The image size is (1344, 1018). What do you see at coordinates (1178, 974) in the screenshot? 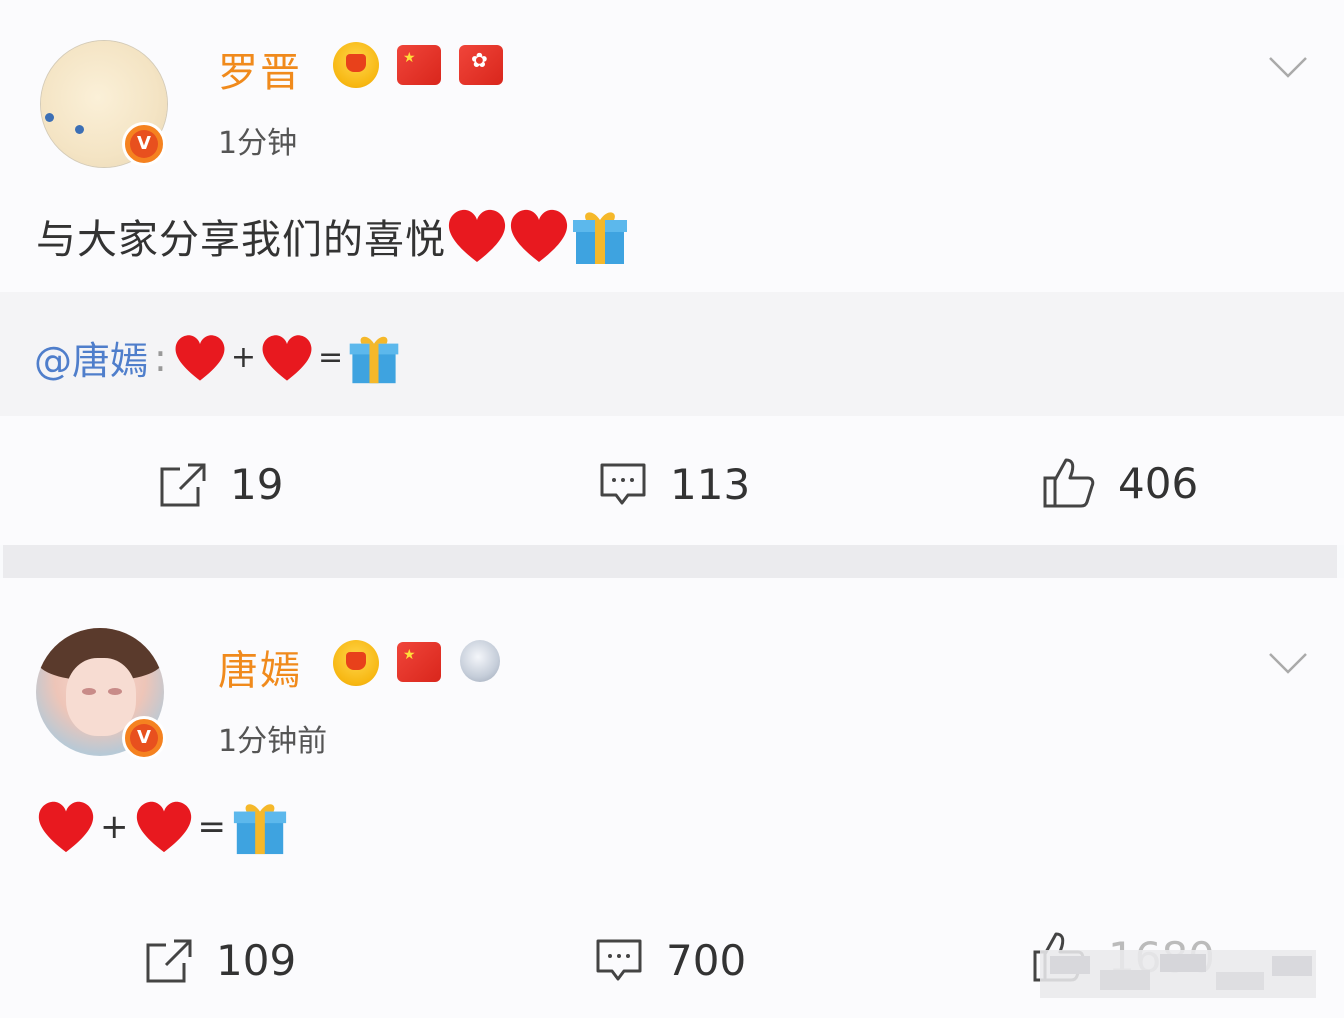
I see `watermark-mosaic` at bounding box center [1178, 974].